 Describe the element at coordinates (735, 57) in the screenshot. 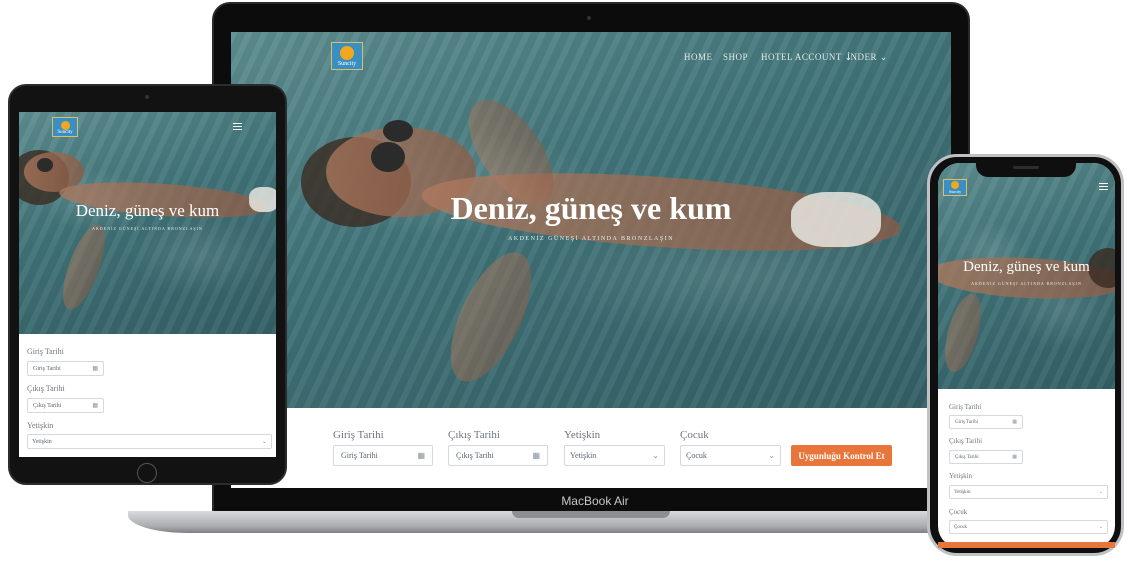

I see `nav-shop: SHOP` at that location.